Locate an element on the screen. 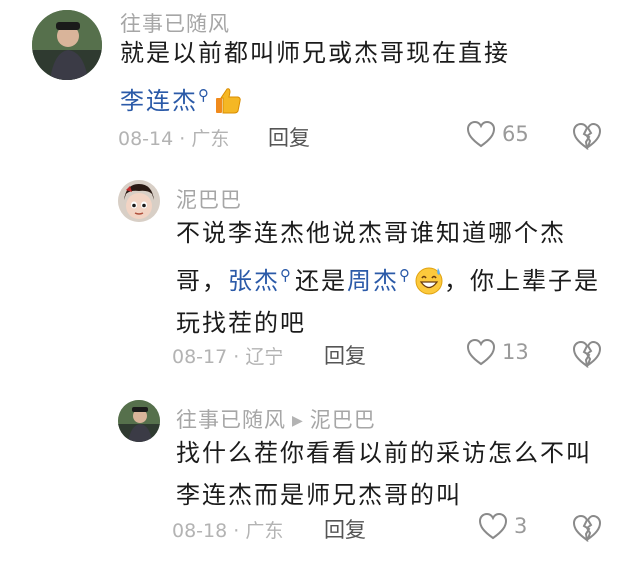 The width and height of the screenshot is (640, 562). like-button: 3 is located at coordinates (502, 526).